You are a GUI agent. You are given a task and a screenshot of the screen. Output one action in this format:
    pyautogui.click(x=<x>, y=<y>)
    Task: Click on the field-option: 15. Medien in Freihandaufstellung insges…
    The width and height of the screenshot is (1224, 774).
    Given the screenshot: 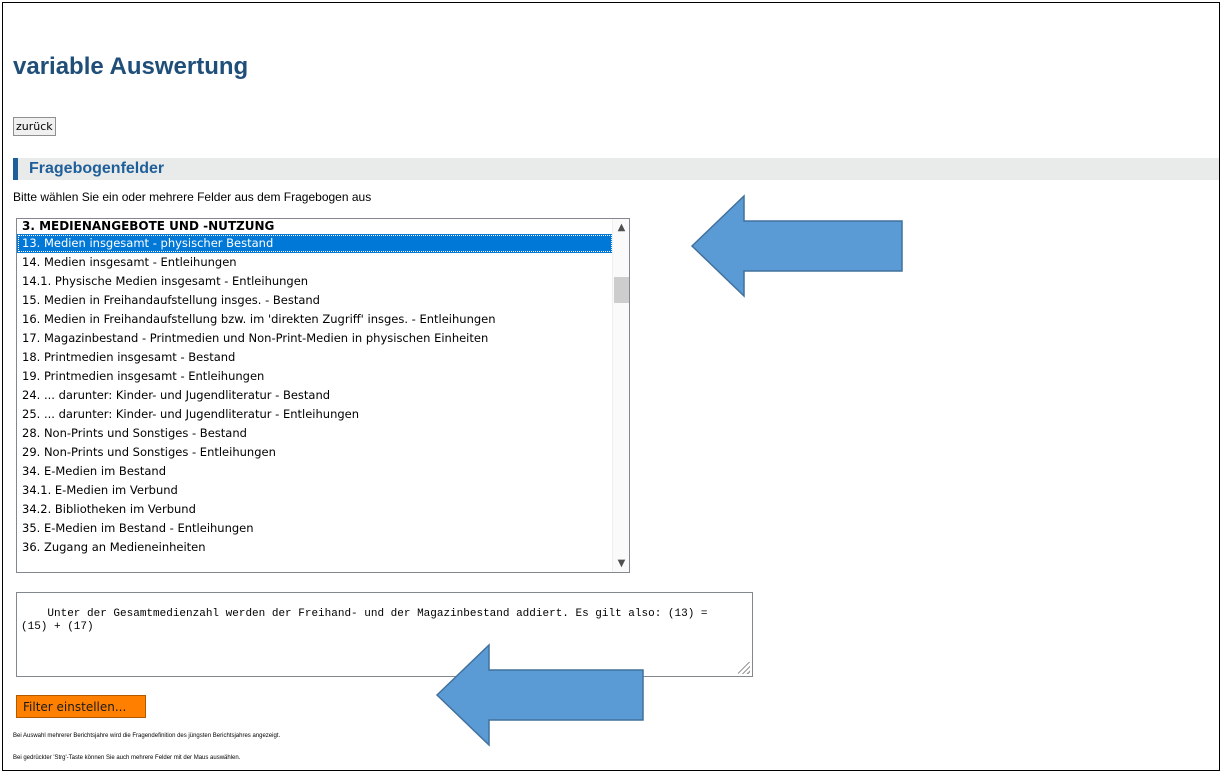 What is the action you would take?
    pyautogui.click(x=315, y=300)
    